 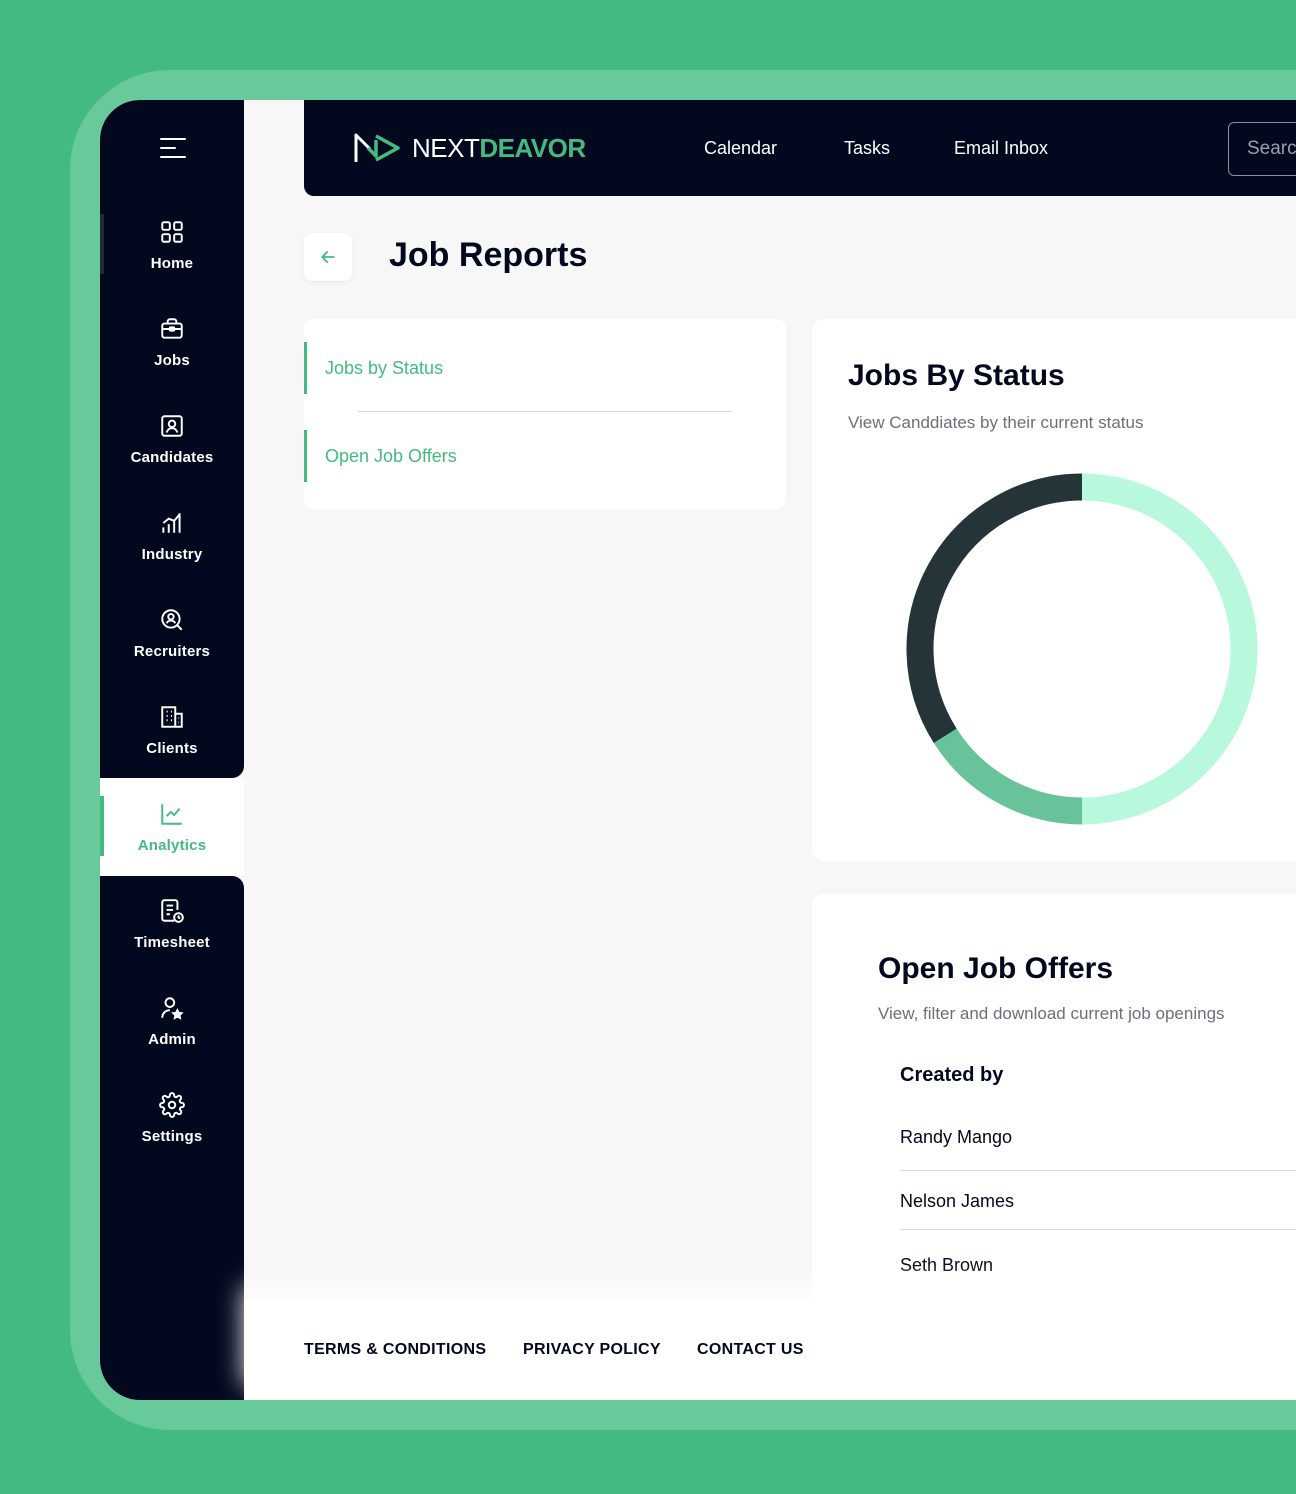 What do you see at coordinates (174, 148) in the screenshot?
I see `hamburger-menu-icon` at bounding box center [174, 148].